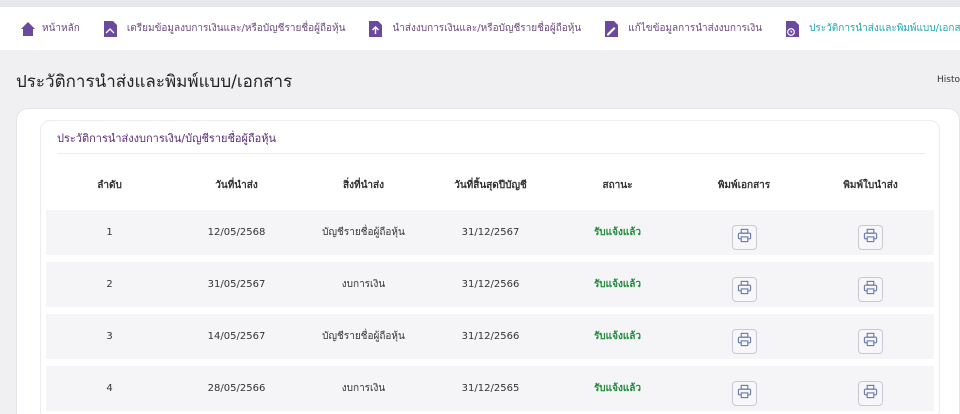  I want to click on column-header-no: ลำดับ, so click(109, 185).